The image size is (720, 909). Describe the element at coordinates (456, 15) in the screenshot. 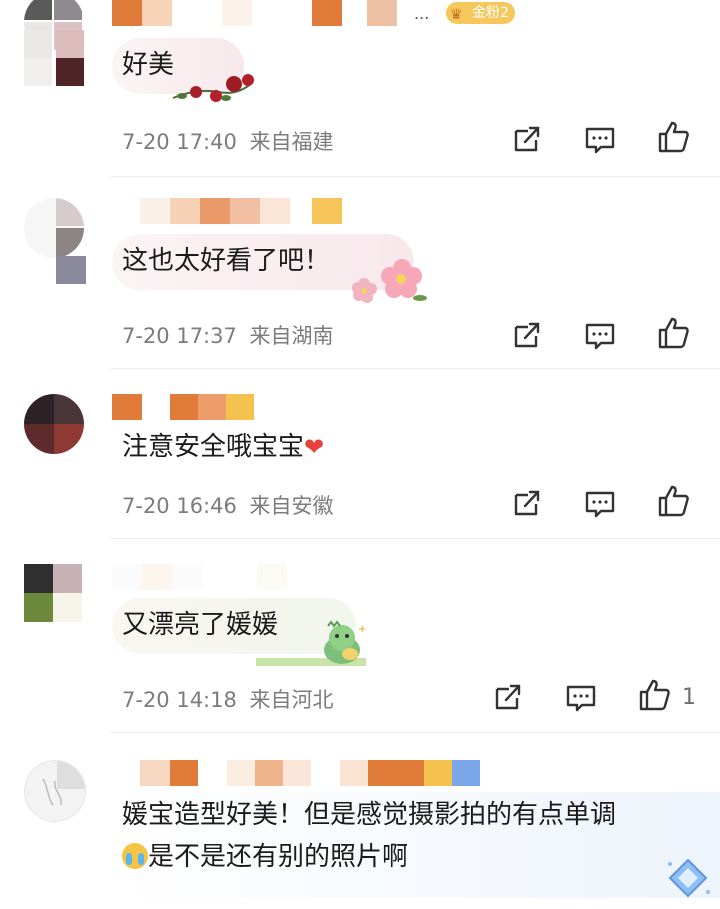

I see `crown-icon: ♛` at that location.